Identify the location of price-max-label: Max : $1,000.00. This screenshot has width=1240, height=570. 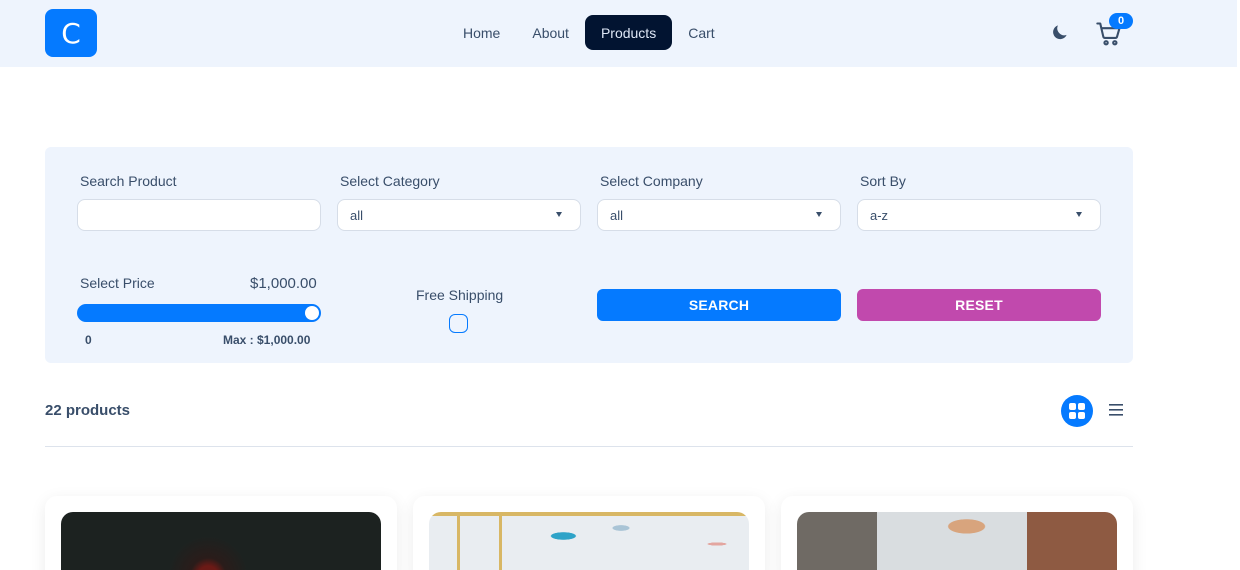
(267, 340).